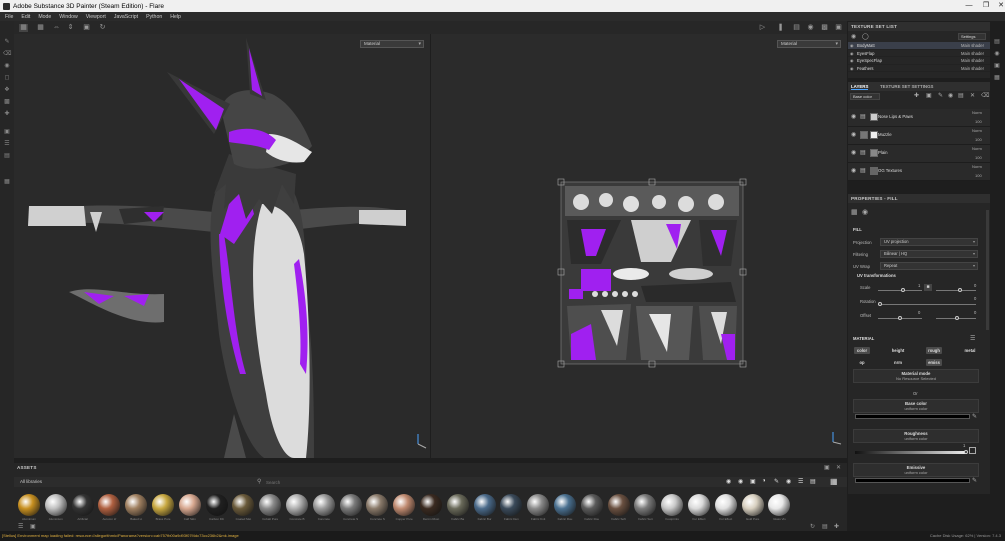  Describe the element at coordinates (997, 78) in the screenshot. I see `history-icon: ▦` at that location.